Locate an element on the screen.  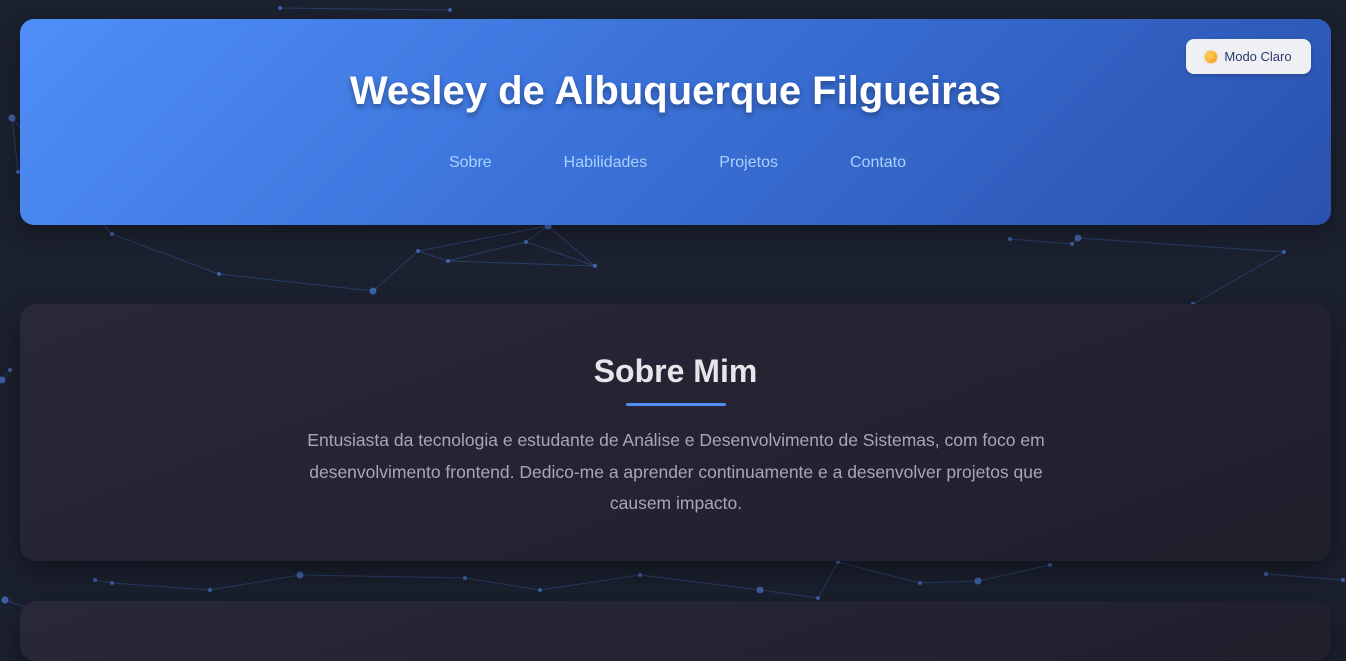
title-underline is located at coordinates (676, 404).